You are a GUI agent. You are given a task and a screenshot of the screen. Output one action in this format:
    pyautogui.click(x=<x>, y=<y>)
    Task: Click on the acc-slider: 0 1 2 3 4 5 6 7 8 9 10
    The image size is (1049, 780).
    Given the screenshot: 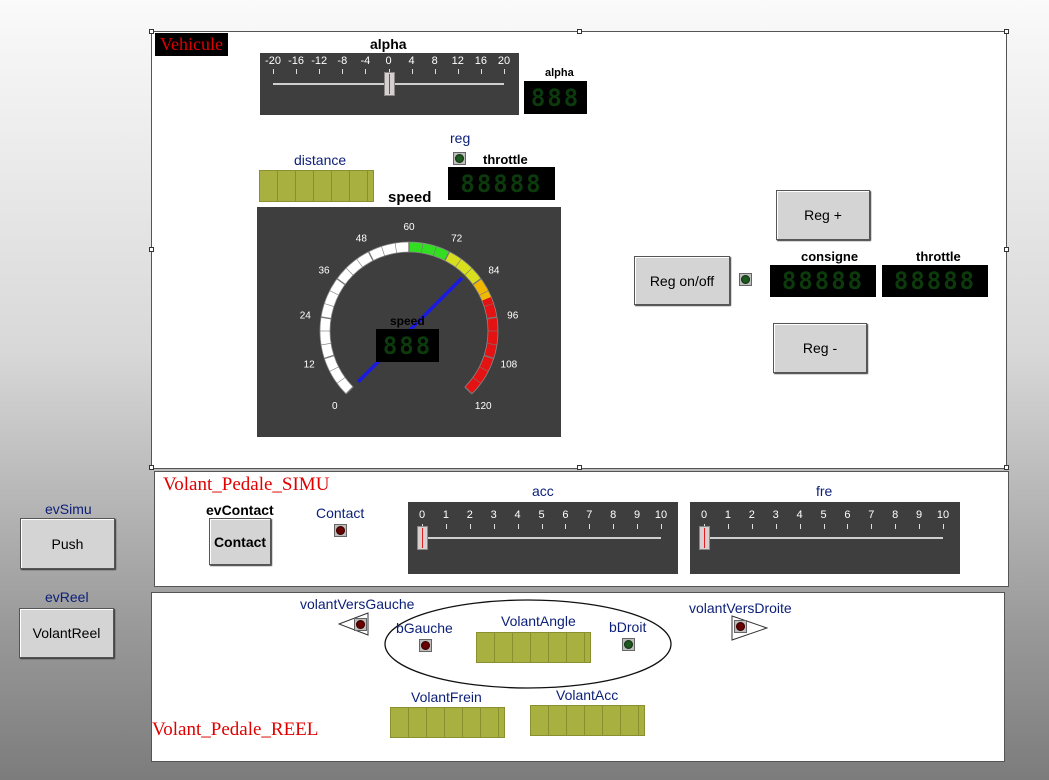 What is the action you would take?
    pyautogui.click(x=543, y=538)
    